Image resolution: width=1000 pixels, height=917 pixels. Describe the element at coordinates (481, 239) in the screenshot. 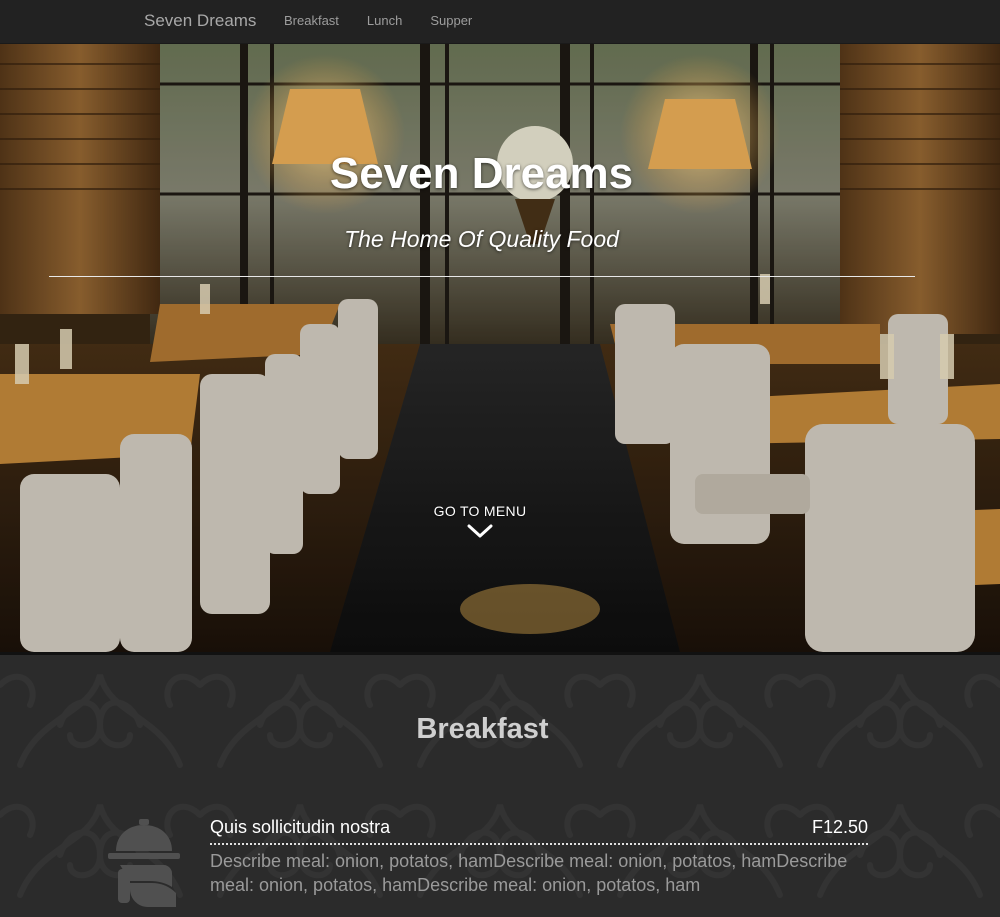

I see `hero-subtitle: The Home Of Quality Food` at that location.